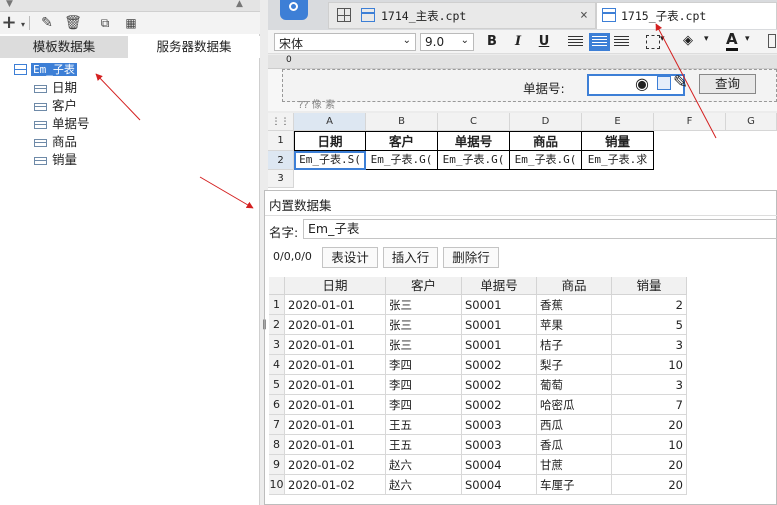 Image resolution: width=777 pixels, height=505 pixels. Describe the element at coordinates (118, 97) in the screenshot. I see `arrow-to-dataset` at that location.